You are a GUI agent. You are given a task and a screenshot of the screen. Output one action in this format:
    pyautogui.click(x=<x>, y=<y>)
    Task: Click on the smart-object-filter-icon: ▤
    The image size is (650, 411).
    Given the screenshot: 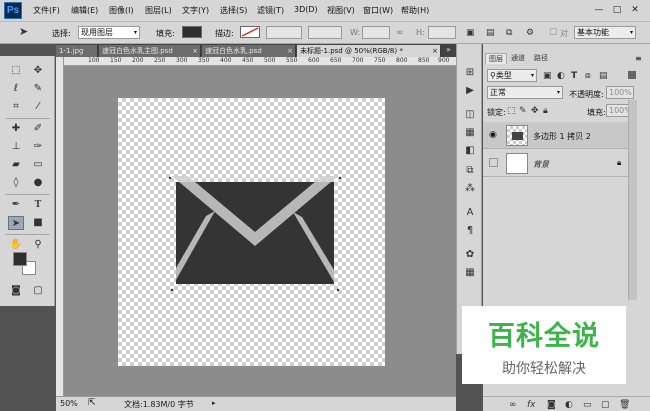 What is the action you would take?
    pyautogui.click(x=603, y=76)
    